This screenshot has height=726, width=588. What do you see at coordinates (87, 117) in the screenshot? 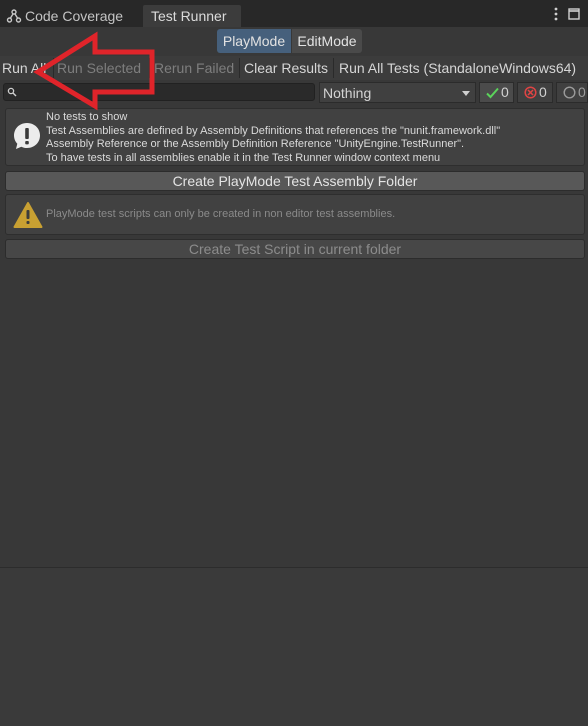
I see `info-line: No tests to show` at bounding box center [87, 117].